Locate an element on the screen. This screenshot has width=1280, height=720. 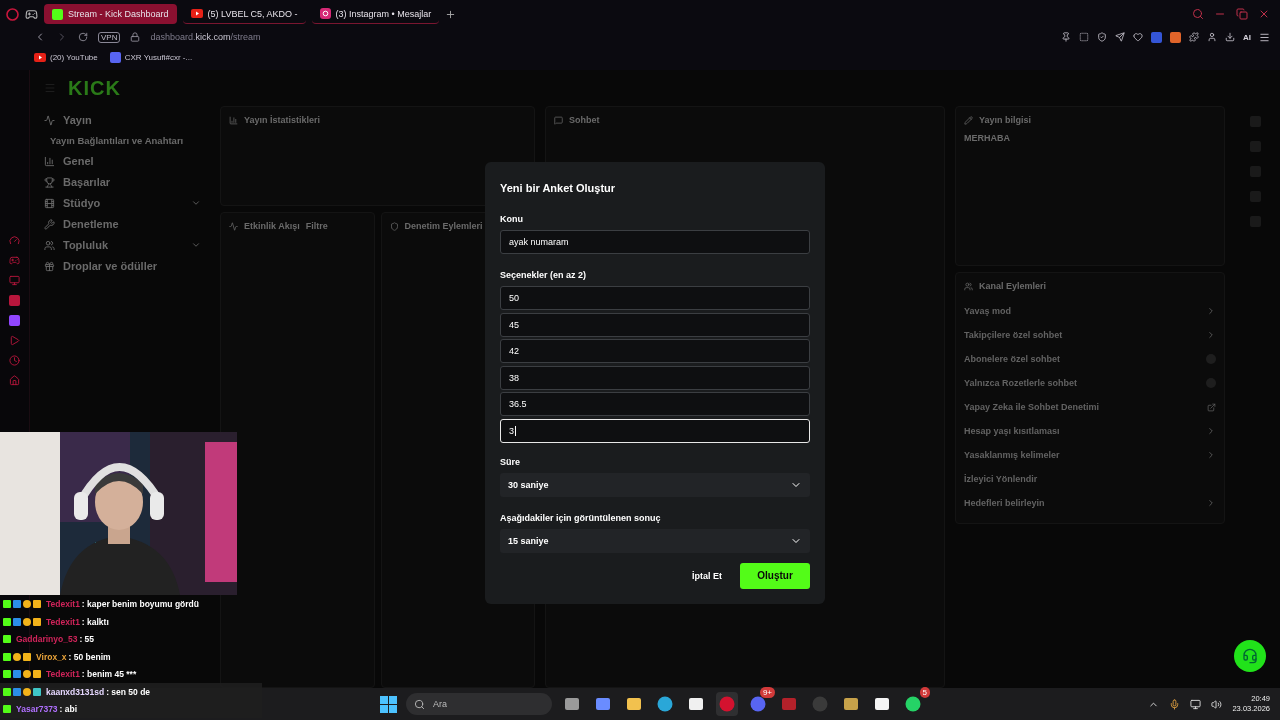
vpn-badge: VPN is located at coordinates (109, 37).